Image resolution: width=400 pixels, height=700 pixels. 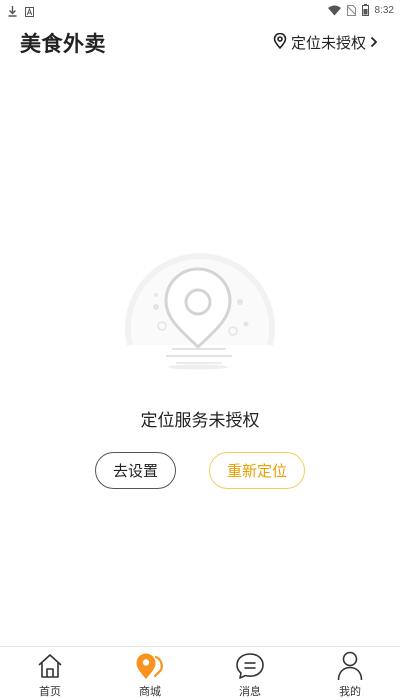 What do you see at coordinates (135, 470) in the screenshot?
I see `go-settings-button: 去设置` at bounding box center [135, 470].